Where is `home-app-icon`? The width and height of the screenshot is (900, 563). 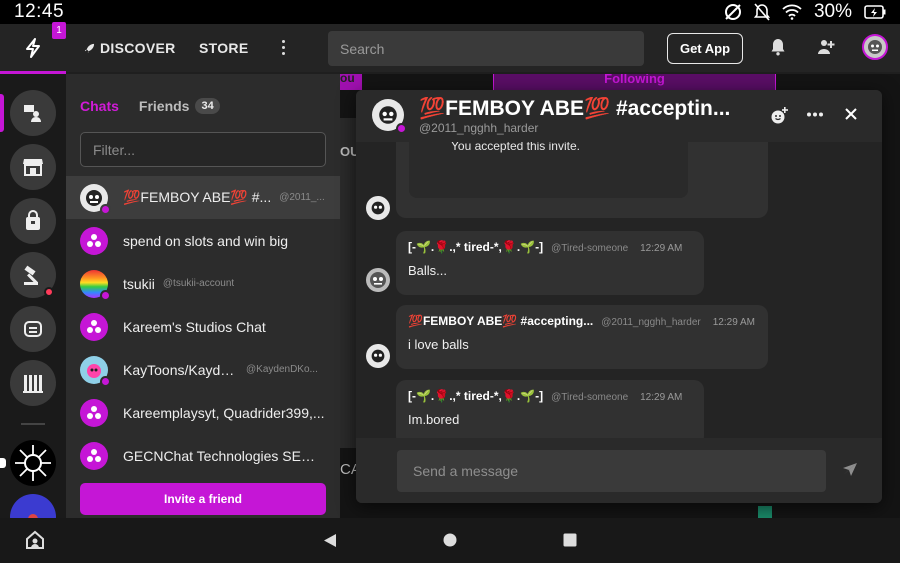 home-app-icon is located at coordinates (35, 540).